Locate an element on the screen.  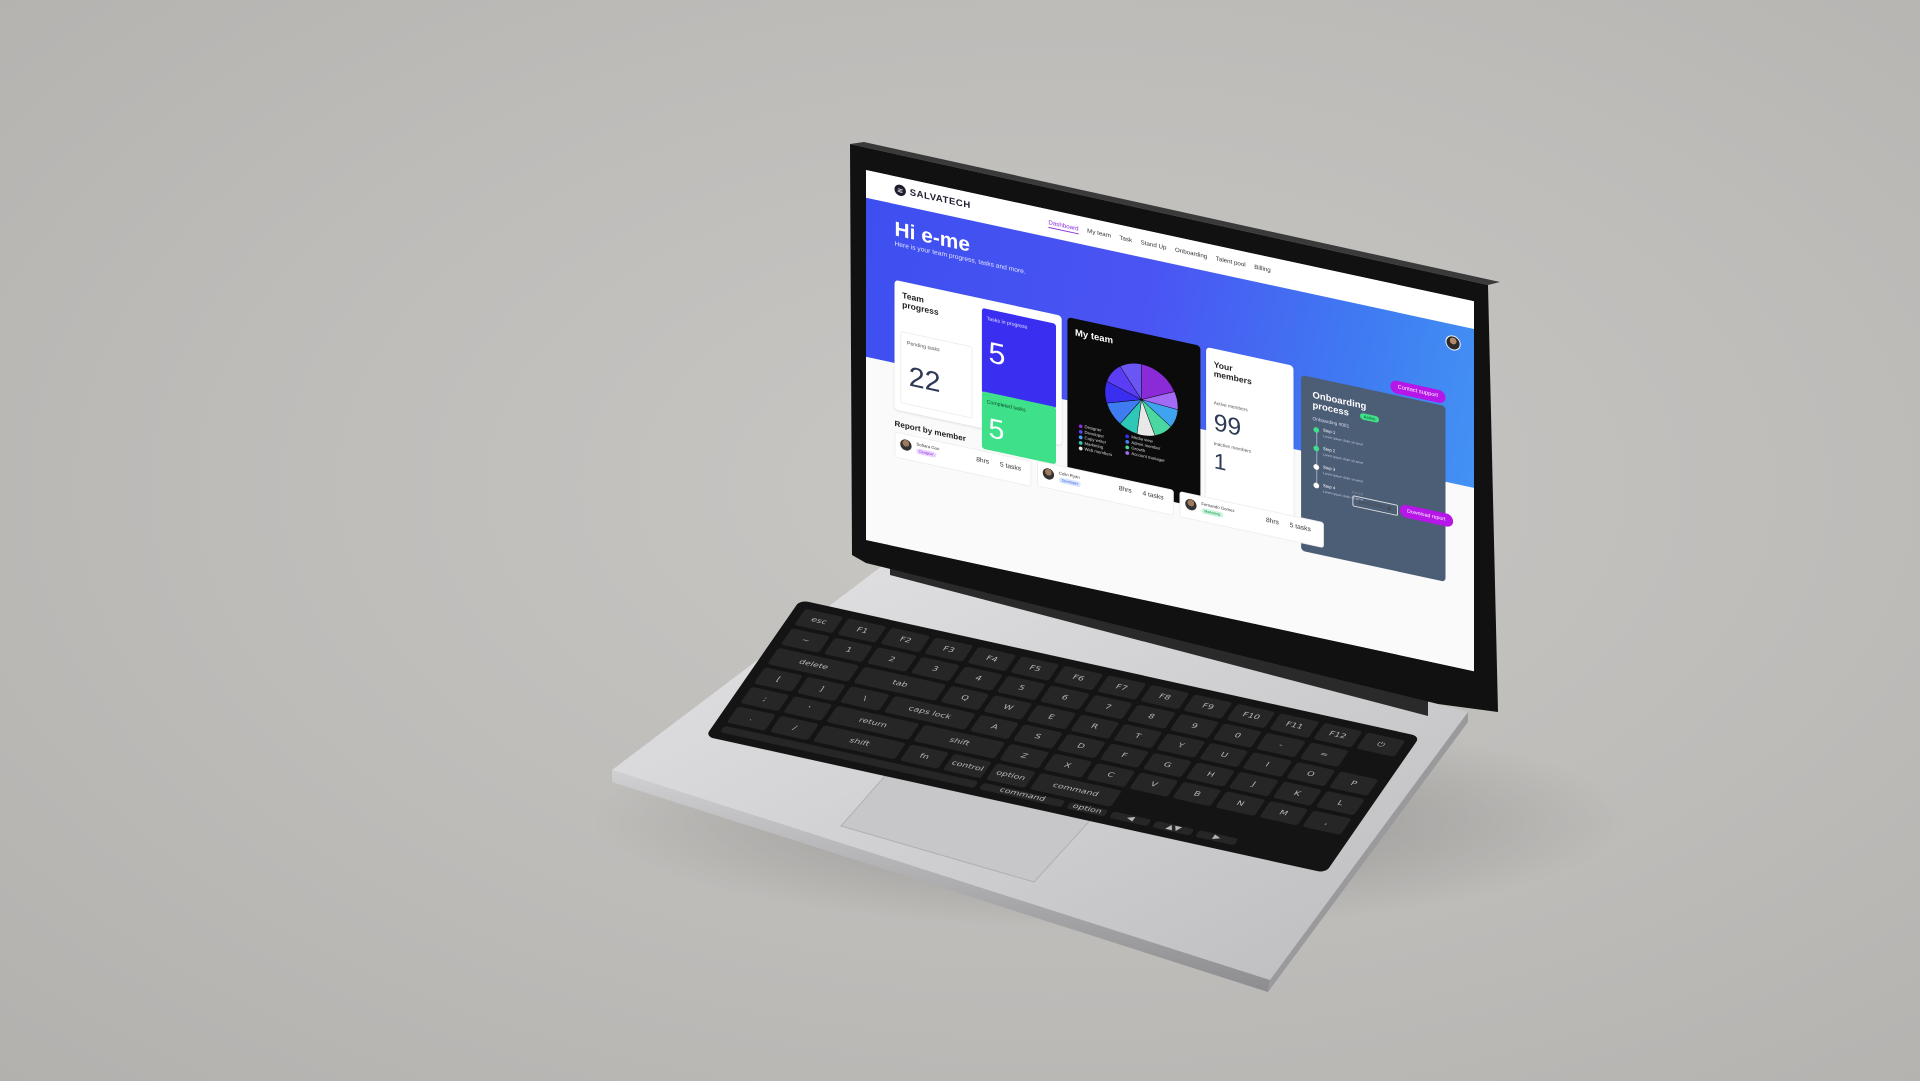
nav-item-my-team: My team is located at coordinates (1099, 234).